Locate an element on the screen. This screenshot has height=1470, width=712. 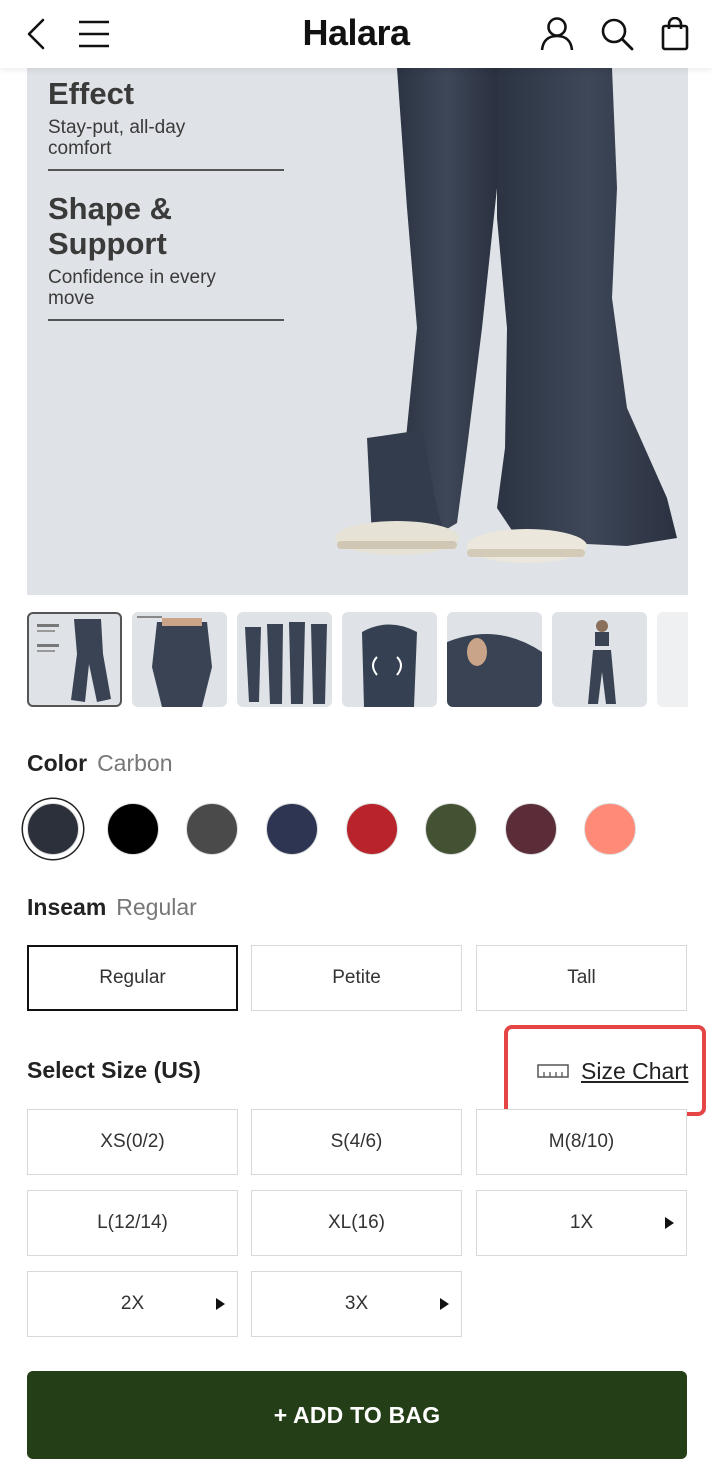
size-option-label: 2X is located at coordinates (132, 1303).